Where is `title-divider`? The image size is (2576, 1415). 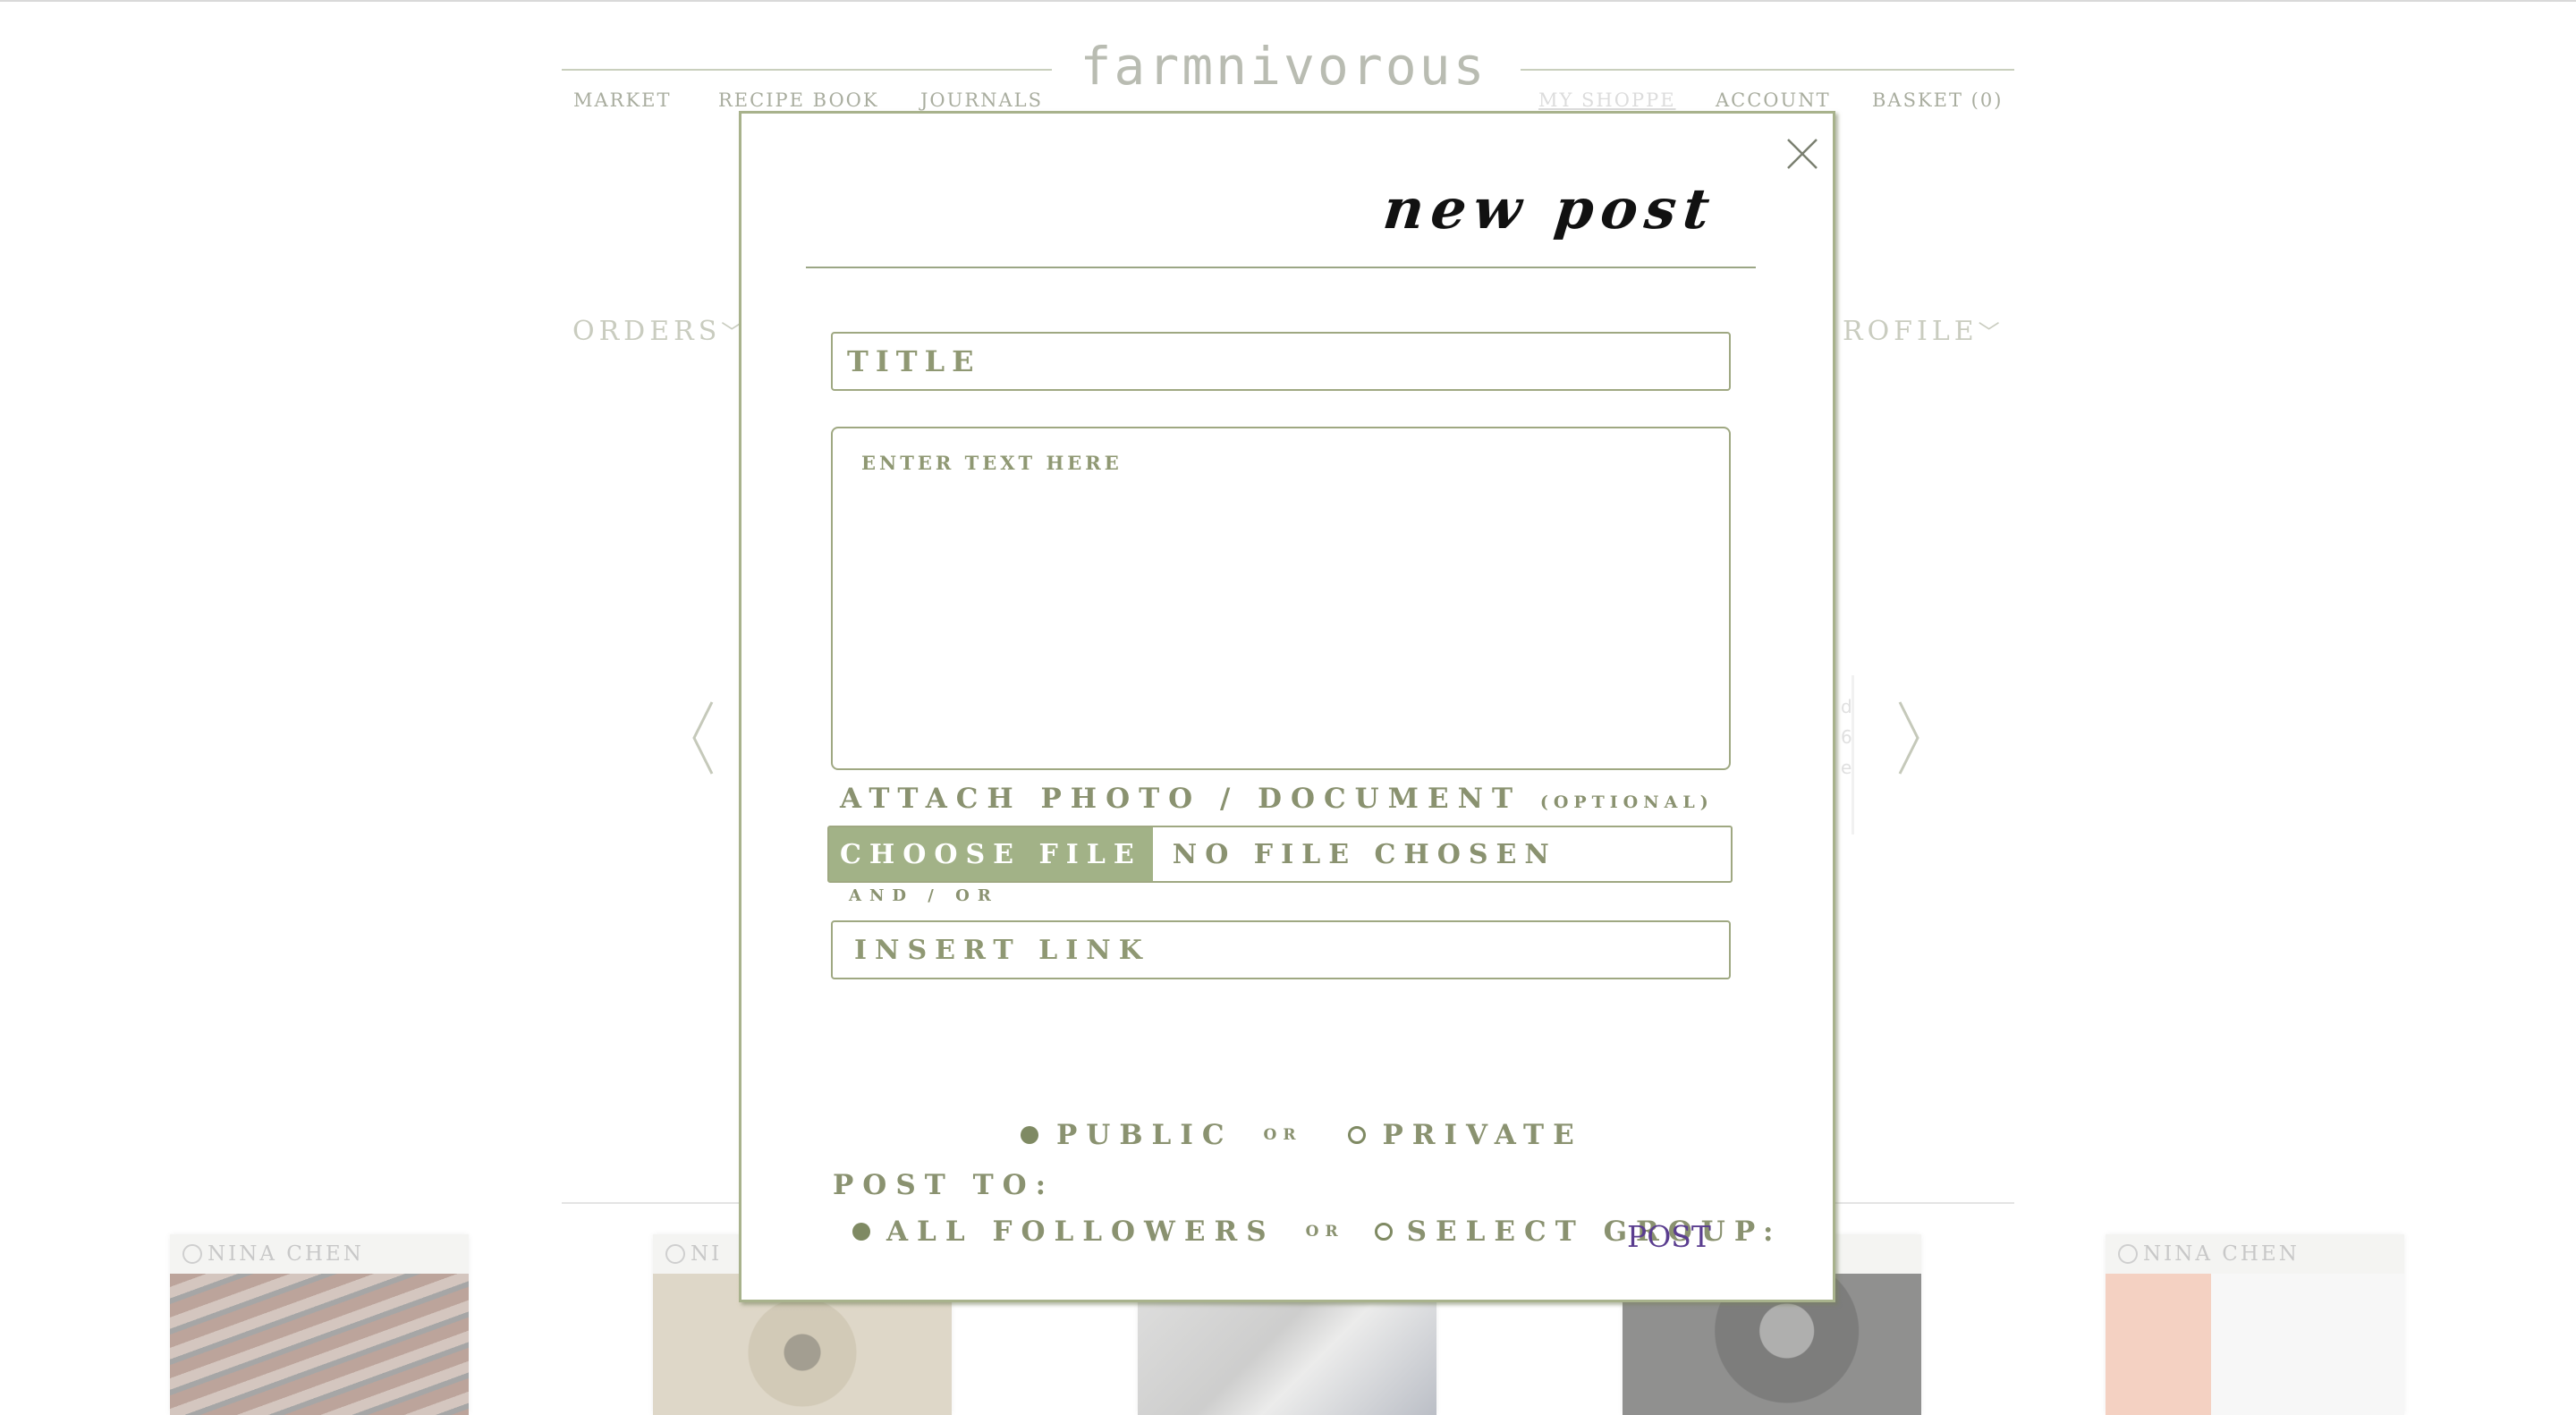 title-divider is located at coordinates (1281, 268).